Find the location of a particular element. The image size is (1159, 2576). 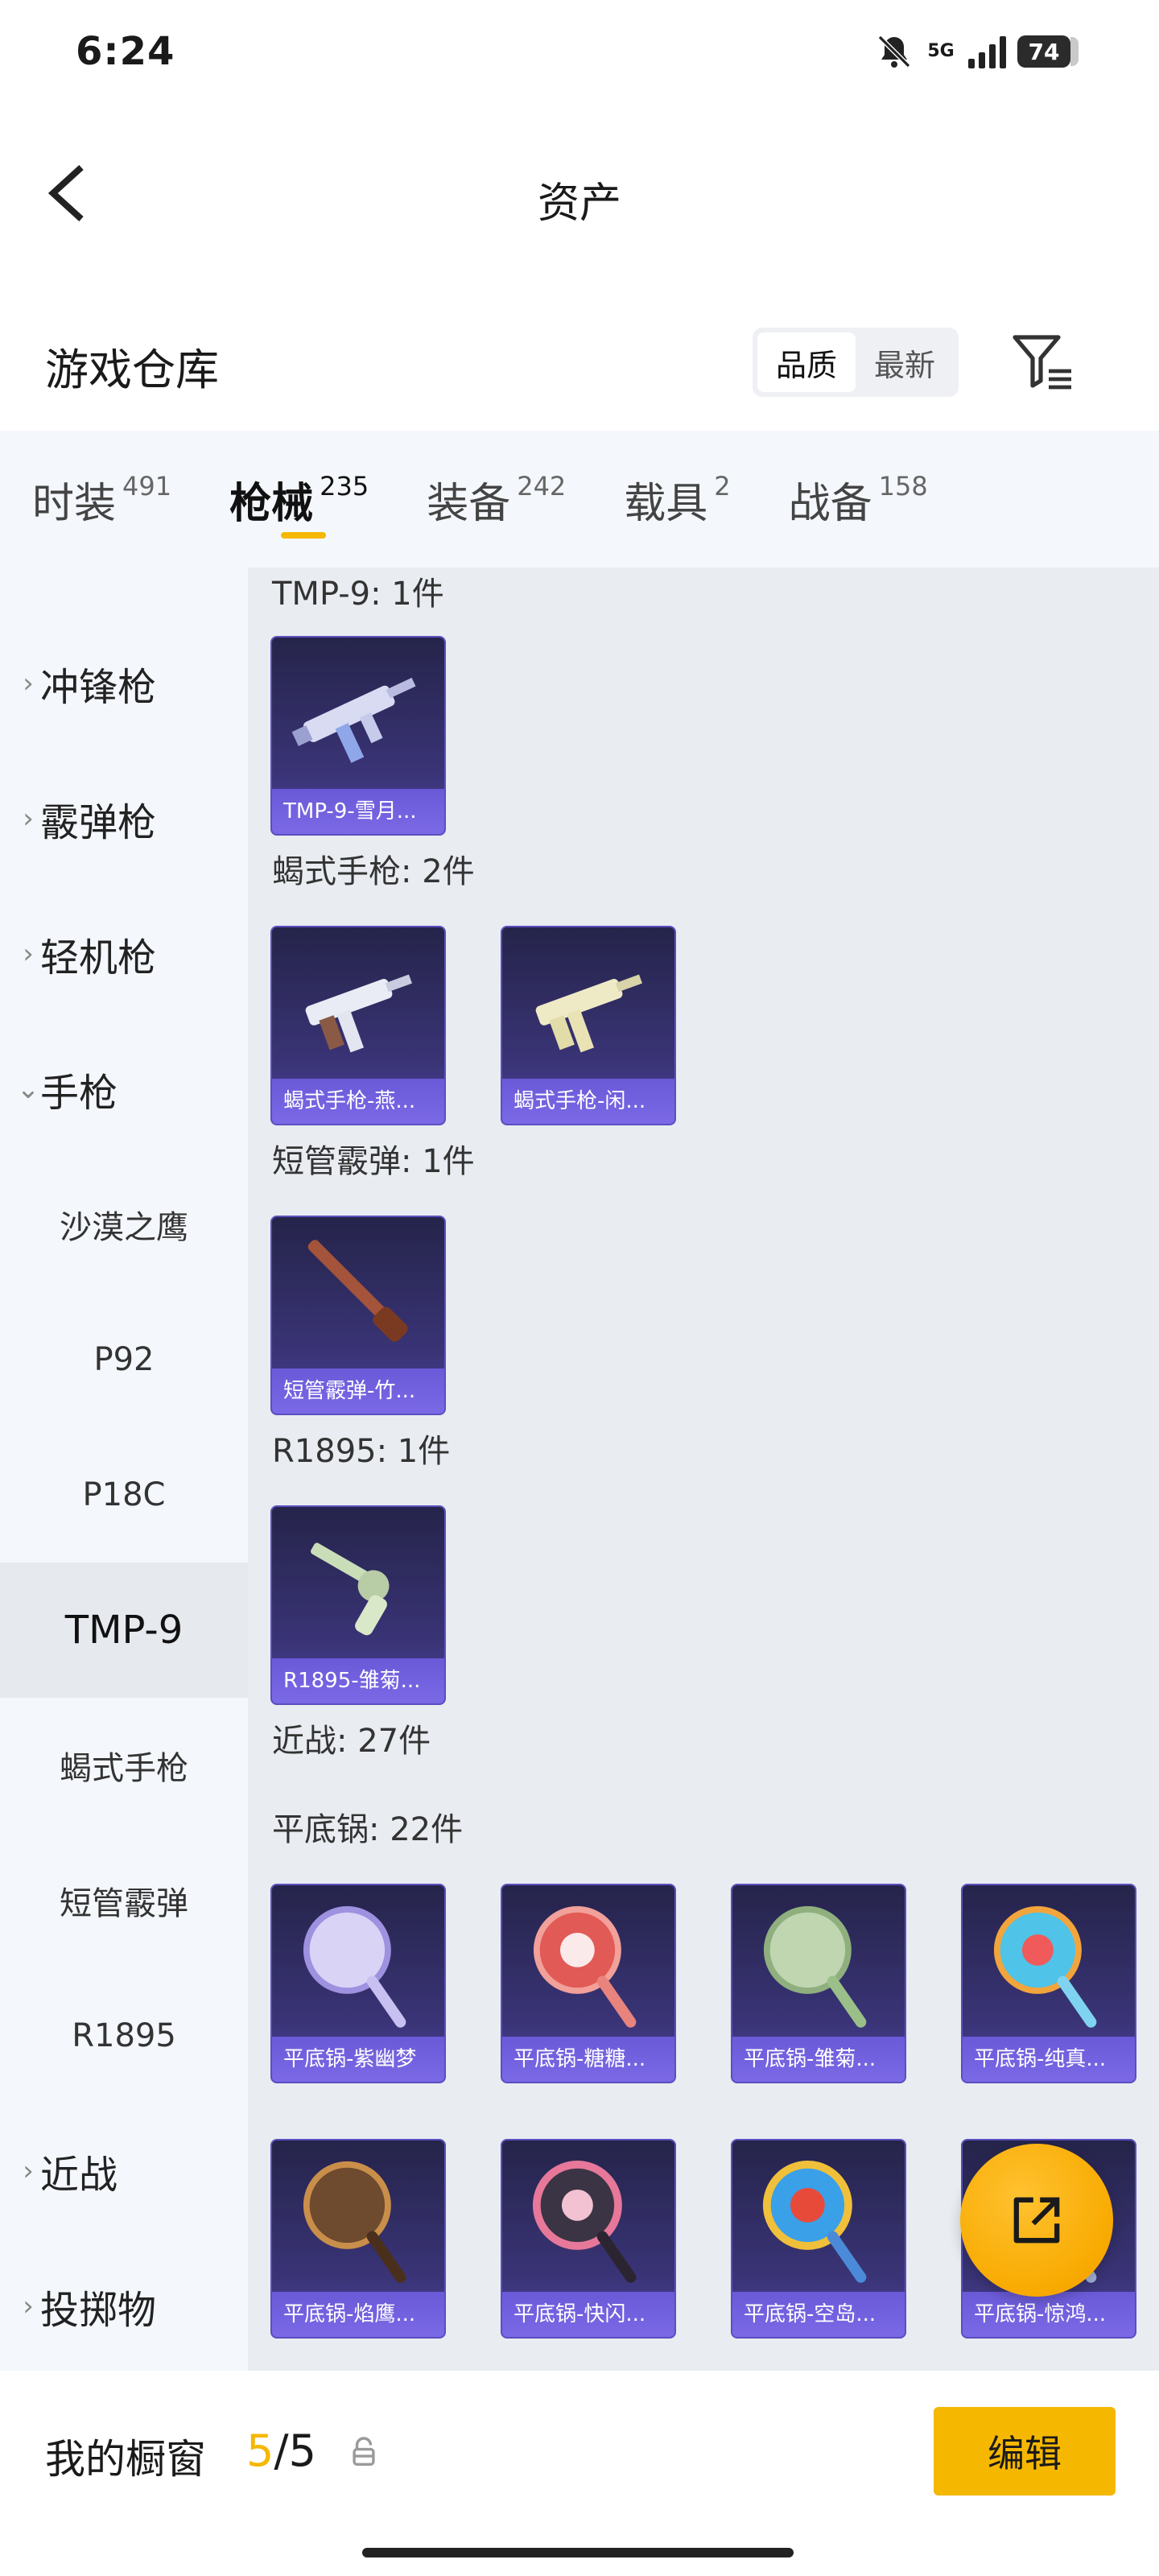

sidebar-item-label: P92 is located at coordinates (124, 1359).